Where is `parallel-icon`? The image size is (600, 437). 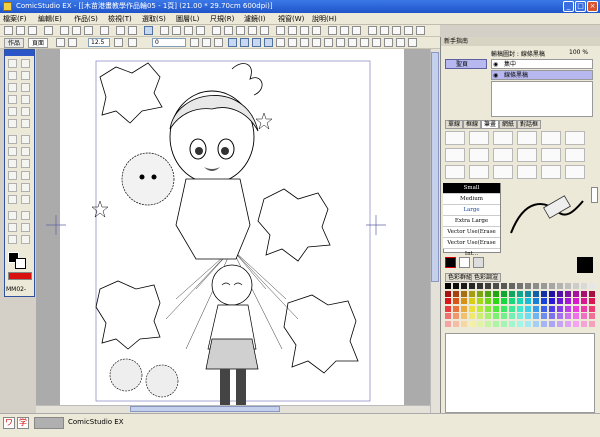
parallel-icon is located at coordinates (328, 42).